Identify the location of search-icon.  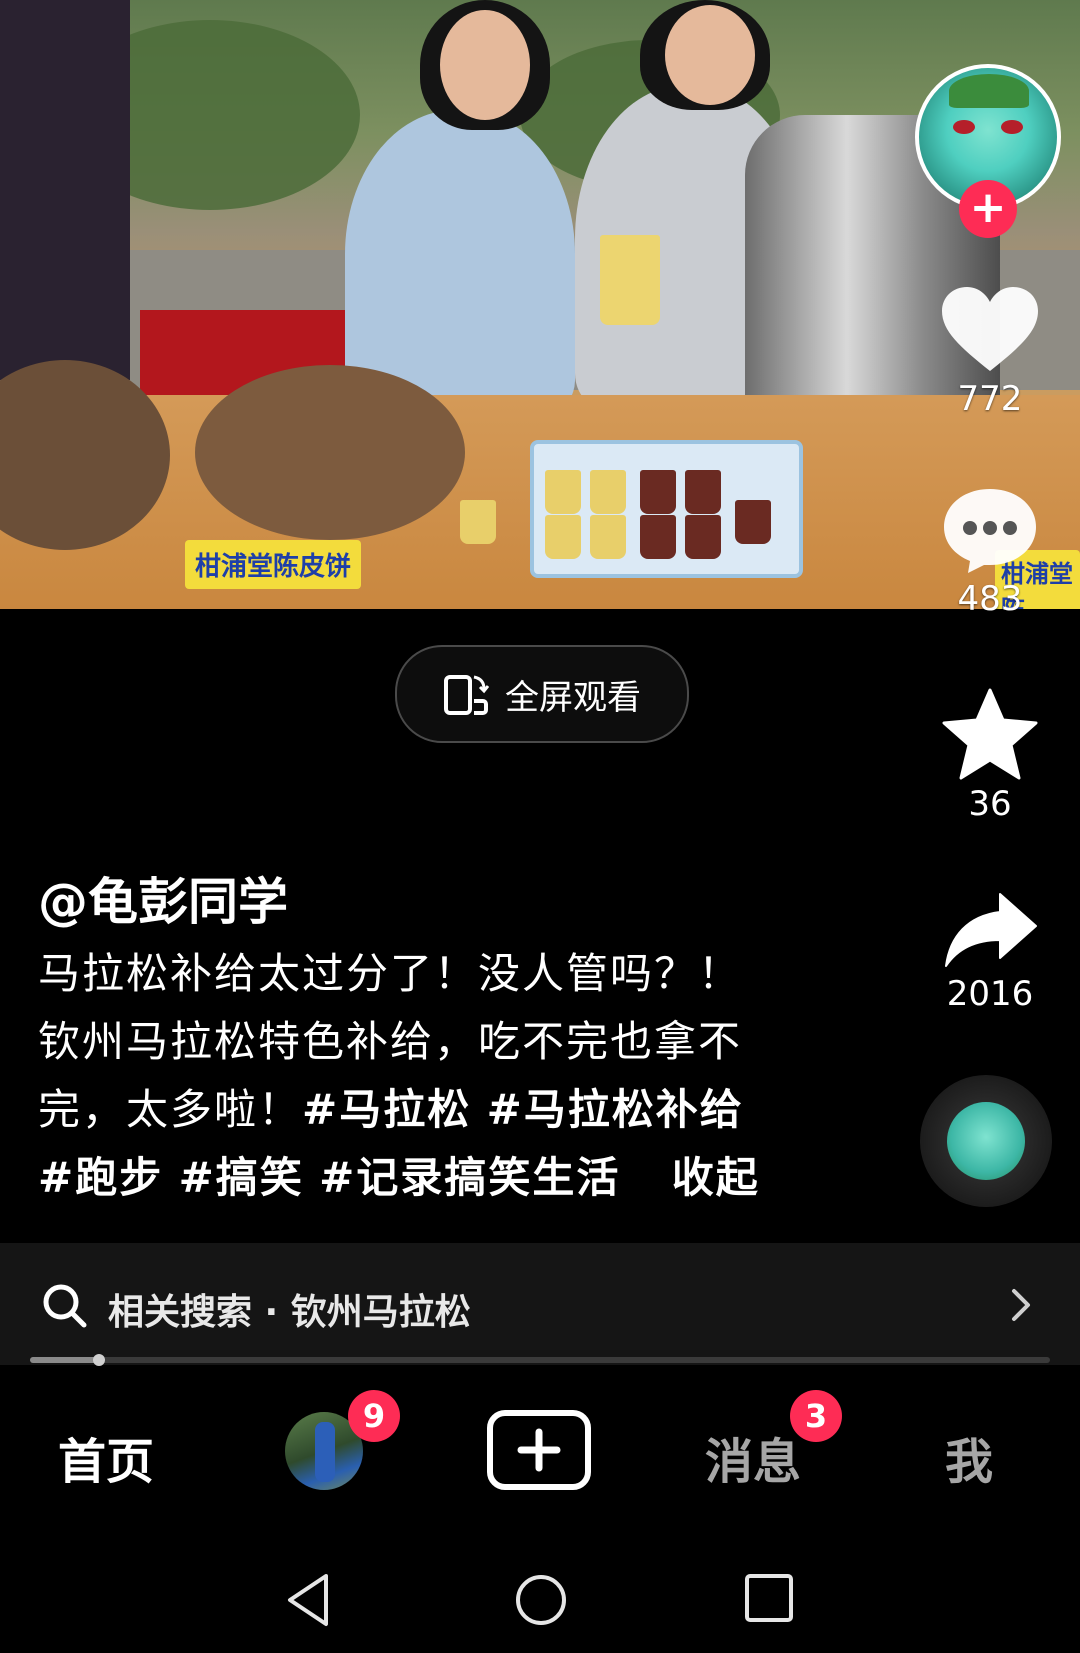
(65, 1306).